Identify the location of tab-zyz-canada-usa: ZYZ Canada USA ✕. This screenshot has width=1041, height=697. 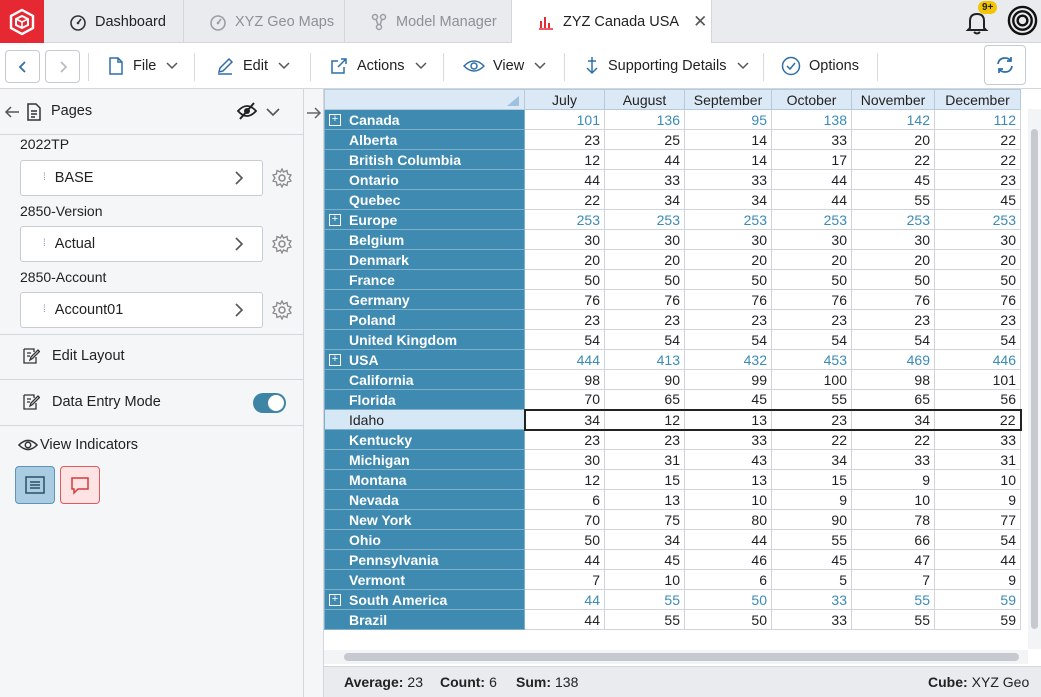
(612, 22).